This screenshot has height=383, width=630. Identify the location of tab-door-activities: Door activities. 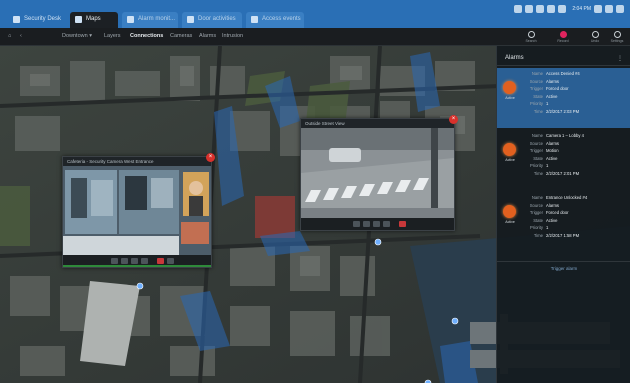
(212, 20).